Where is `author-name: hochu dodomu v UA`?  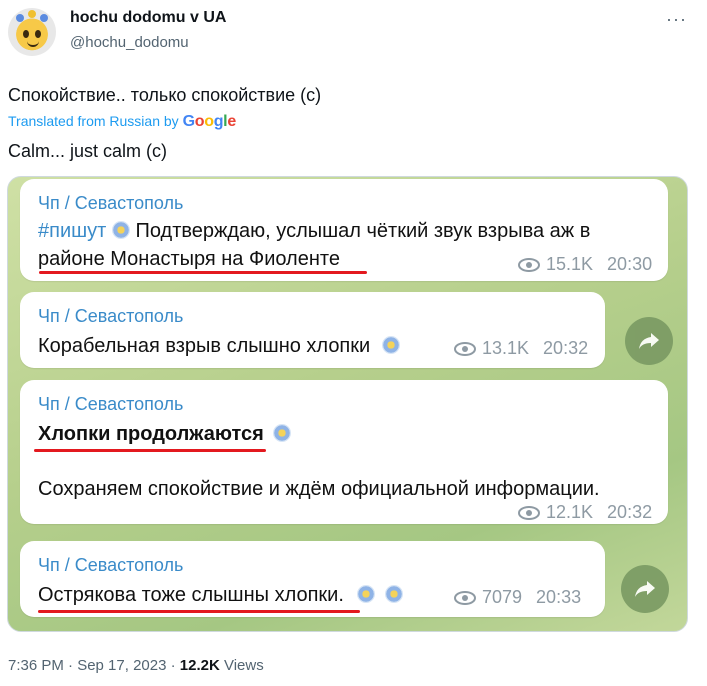
author-name: hochu dodomu v UA is located at coordinates (148, 18).